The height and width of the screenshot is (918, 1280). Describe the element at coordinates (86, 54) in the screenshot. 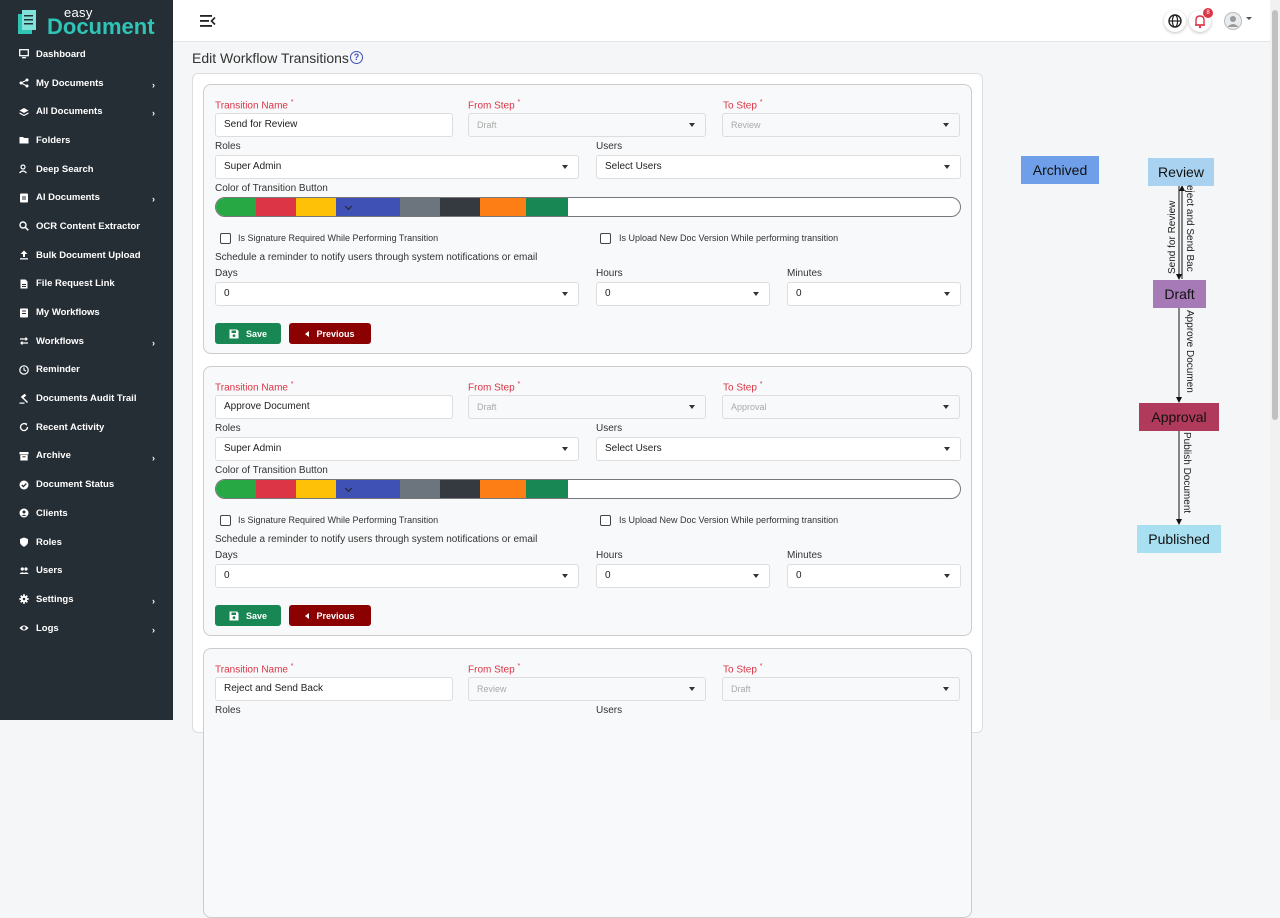

I see `sidebar-item-dashboard: Dashboard` at that location.